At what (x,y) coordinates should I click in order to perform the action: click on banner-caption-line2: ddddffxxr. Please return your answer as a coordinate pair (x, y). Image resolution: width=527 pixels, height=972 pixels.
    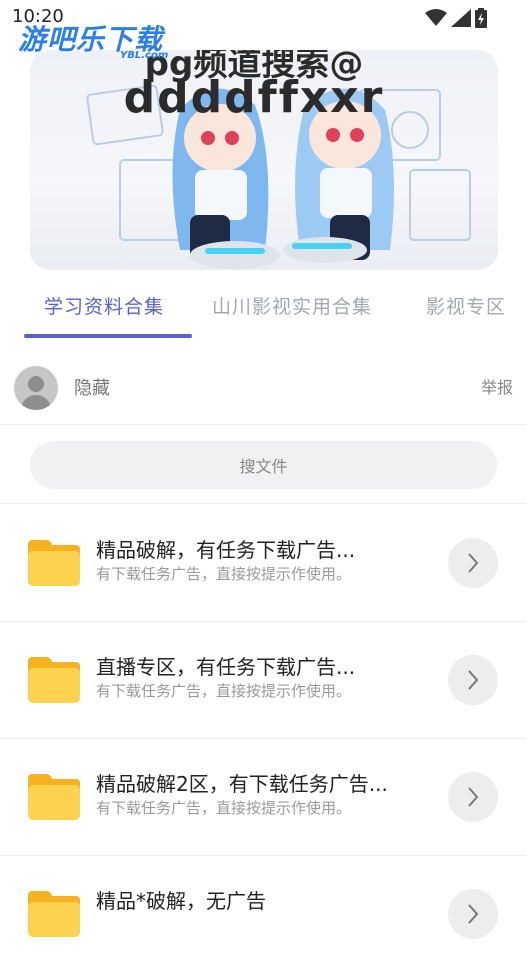
    Looking at the image, I should click on (254, 97).